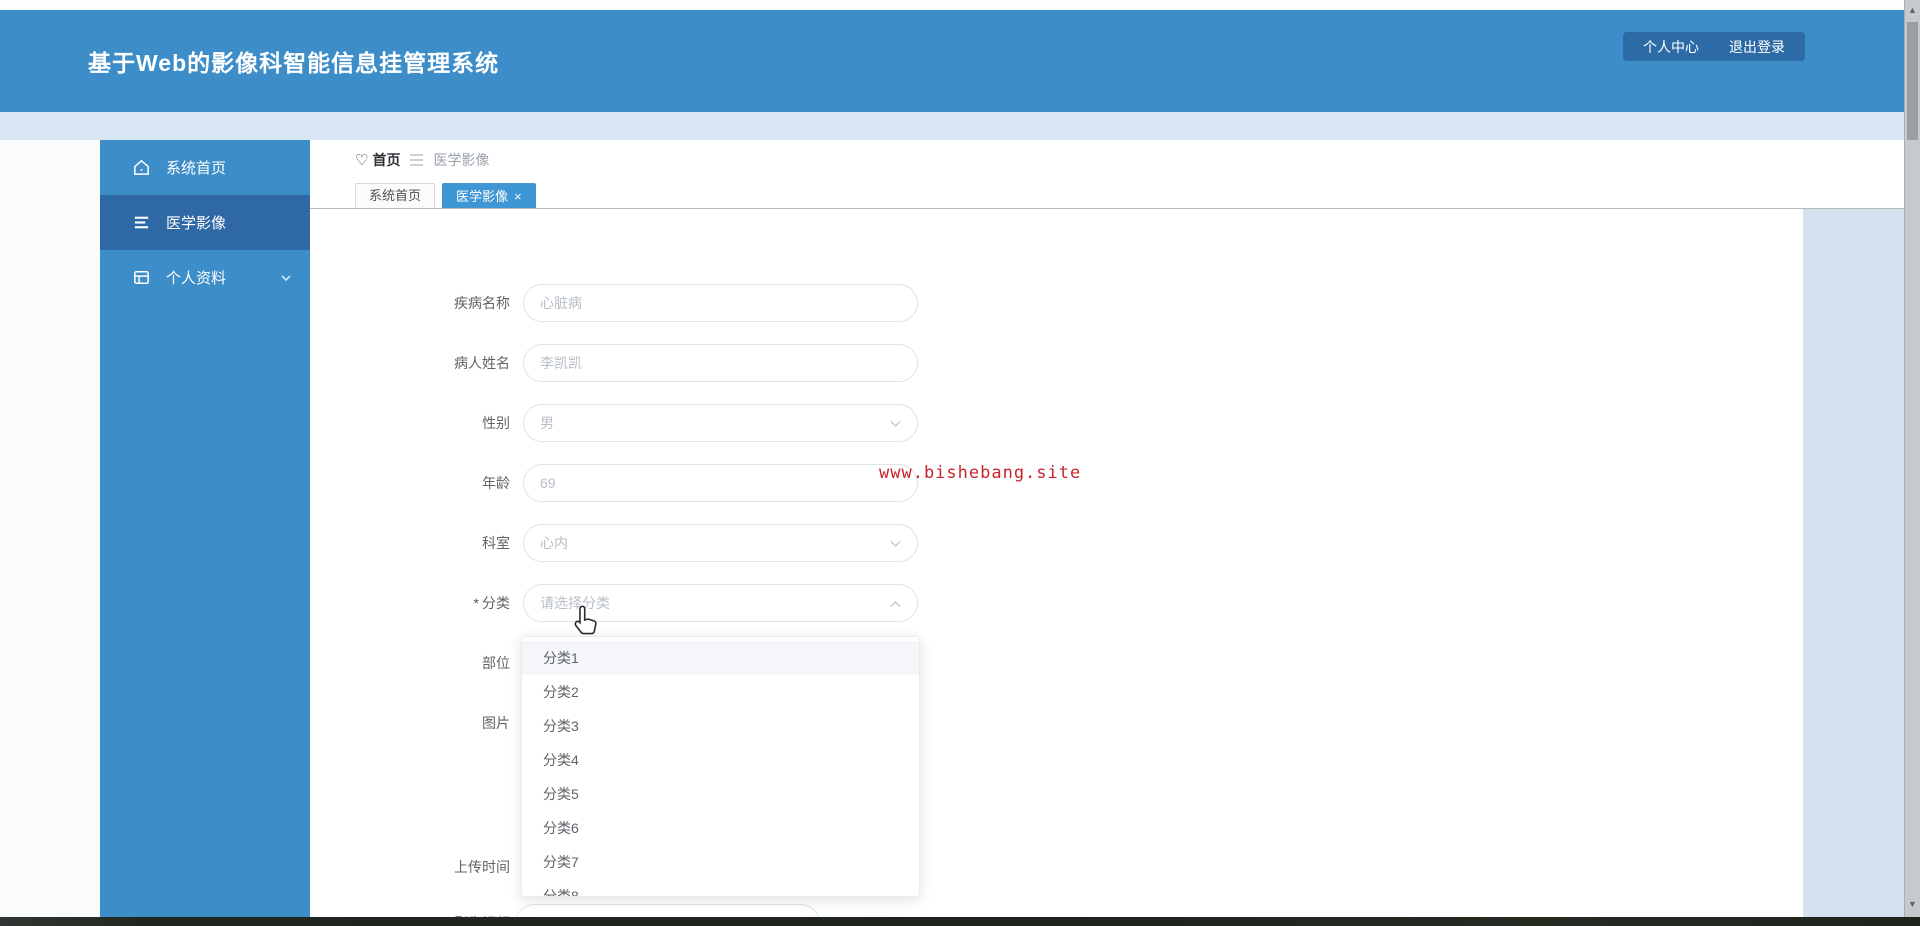 The image size is (1920, 926). I want to click on logout-button: 退出登录, so click(1757, 47).